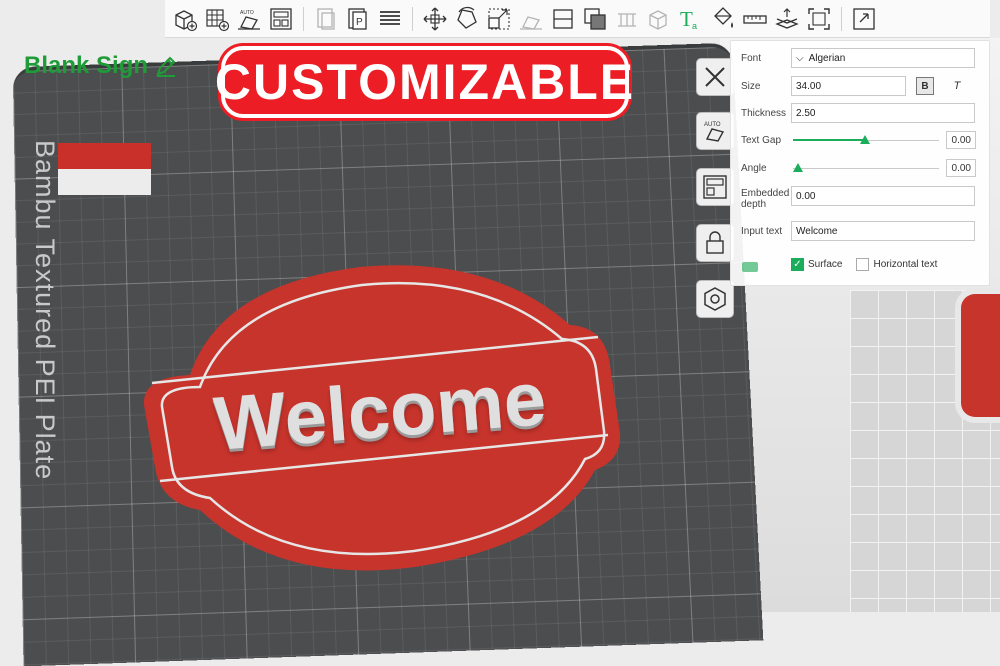 Image resolution: width=1000 pixels, height=666 pixels. I want to click on embedded-depth-input: 0.00, so click(883, 196).